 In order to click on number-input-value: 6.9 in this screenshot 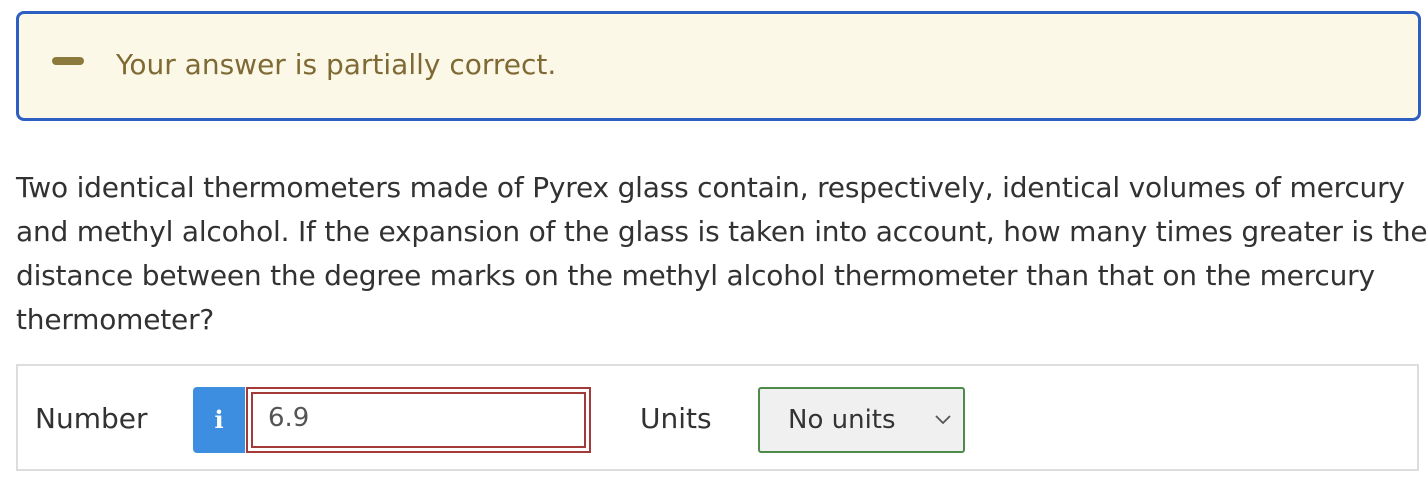, I will do `click(289, 418)`.